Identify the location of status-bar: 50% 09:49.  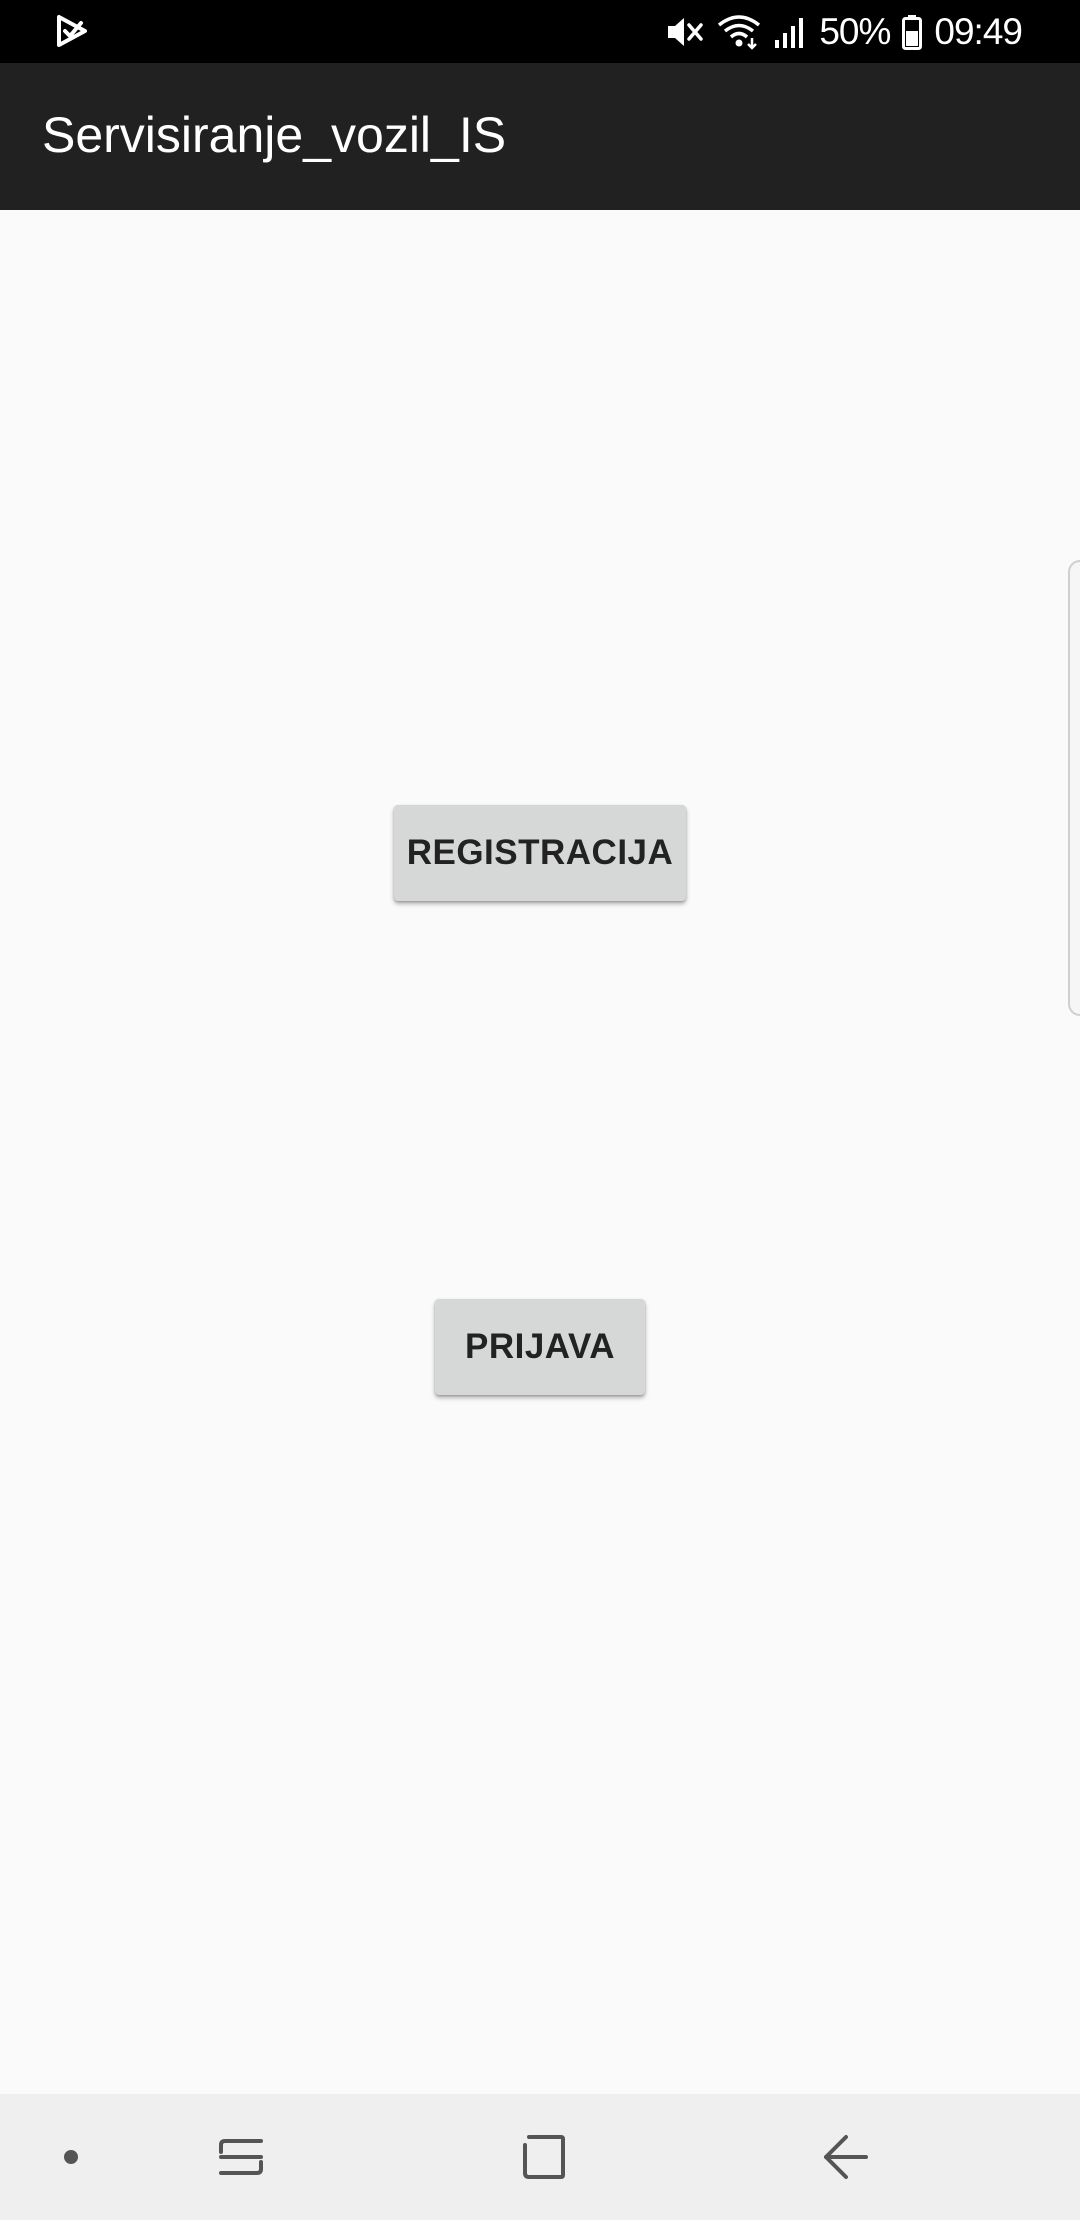
(540, 31).